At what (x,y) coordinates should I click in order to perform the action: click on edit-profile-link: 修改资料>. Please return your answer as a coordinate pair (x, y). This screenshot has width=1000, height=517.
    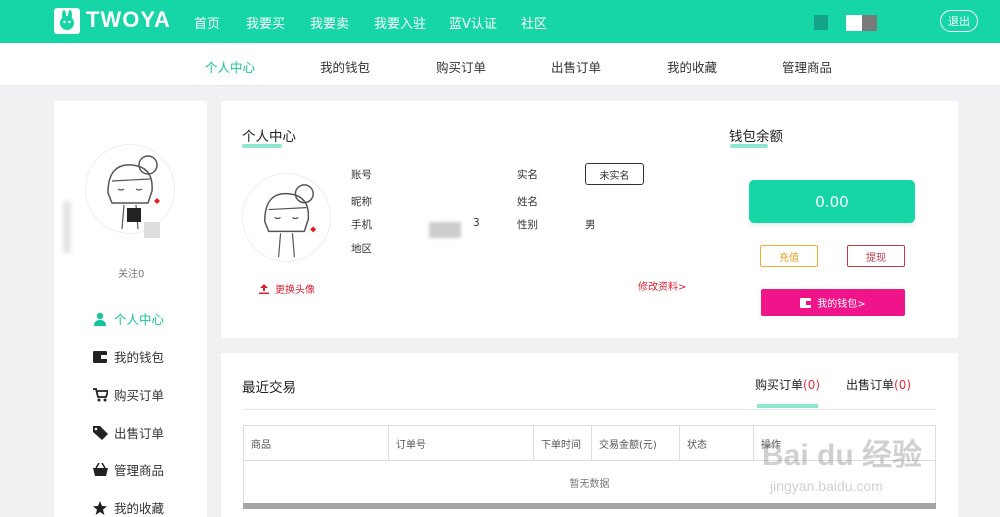
    Looking at the image, I should click on (662, 285).